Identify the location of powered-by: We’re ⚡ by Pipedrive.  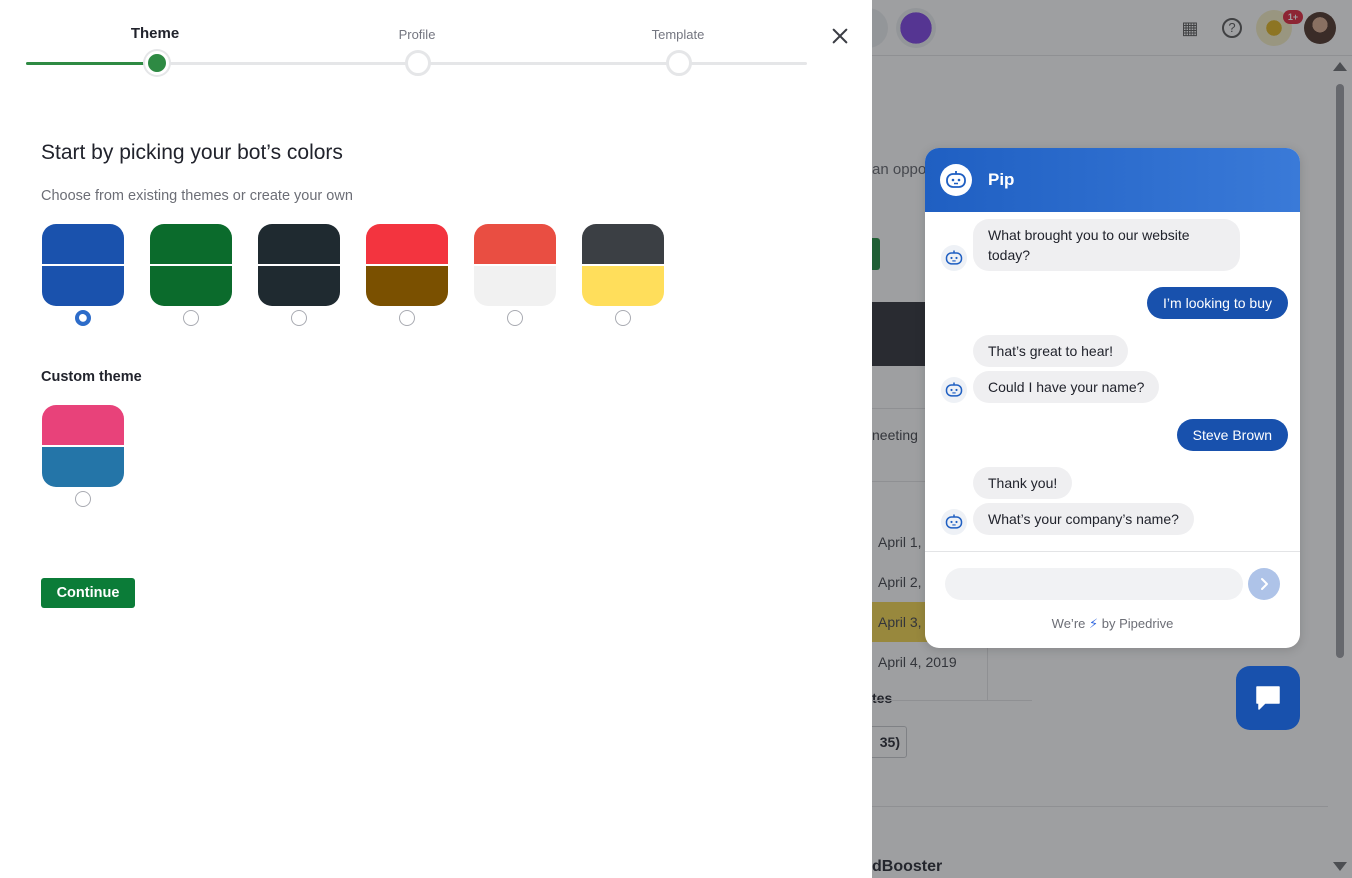
(1112, 624).